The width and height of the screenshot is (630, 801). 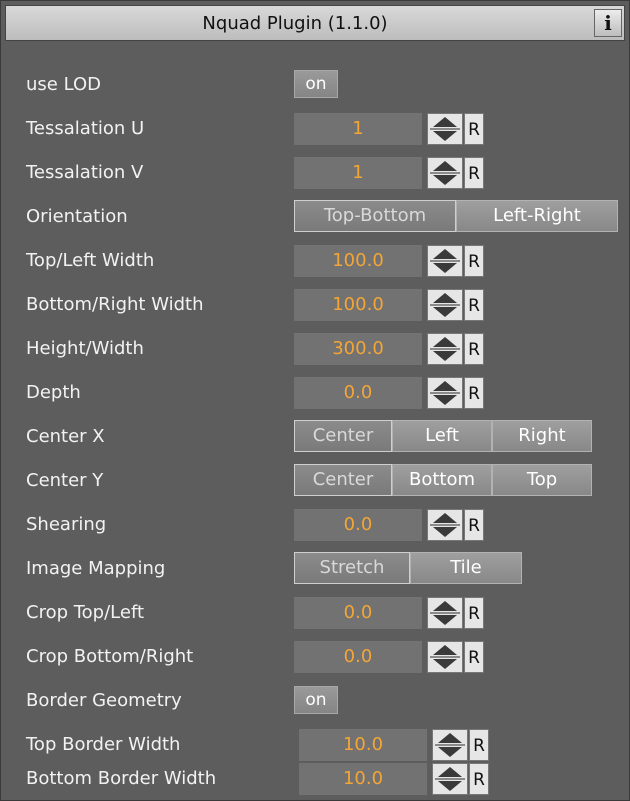 What do you see at coordinates (358, 173) in the screenshot?
I see `tessalation-v-field: 1` at bounding box center [358, 173].